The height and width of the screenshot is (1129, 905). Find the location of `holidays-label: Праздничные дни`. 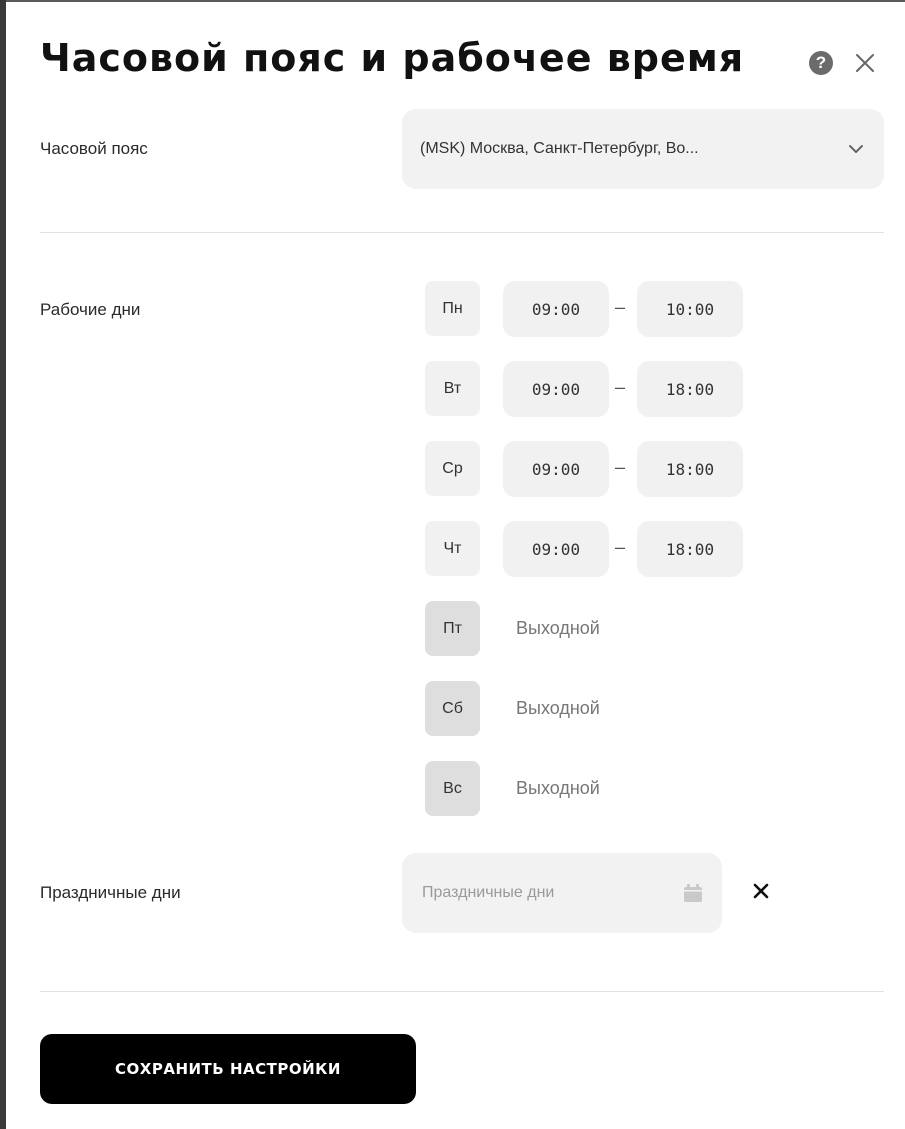

holidays-label: Праздничные дни is located at coordinates (110, 892).